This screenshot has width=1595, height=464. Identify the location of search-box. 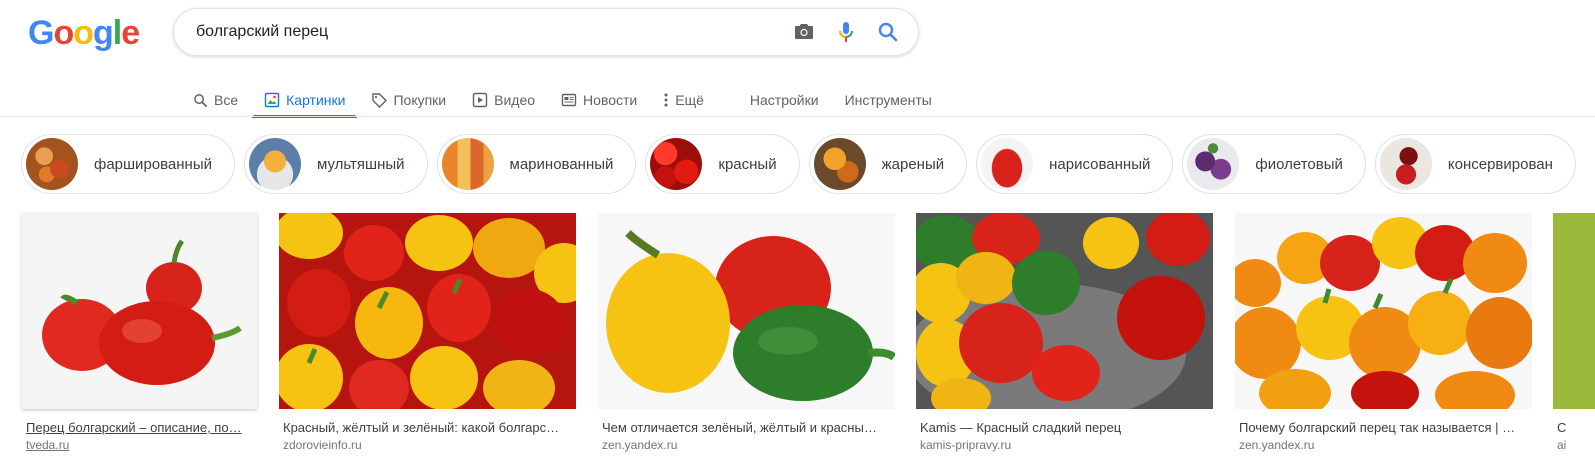
(546, 32).